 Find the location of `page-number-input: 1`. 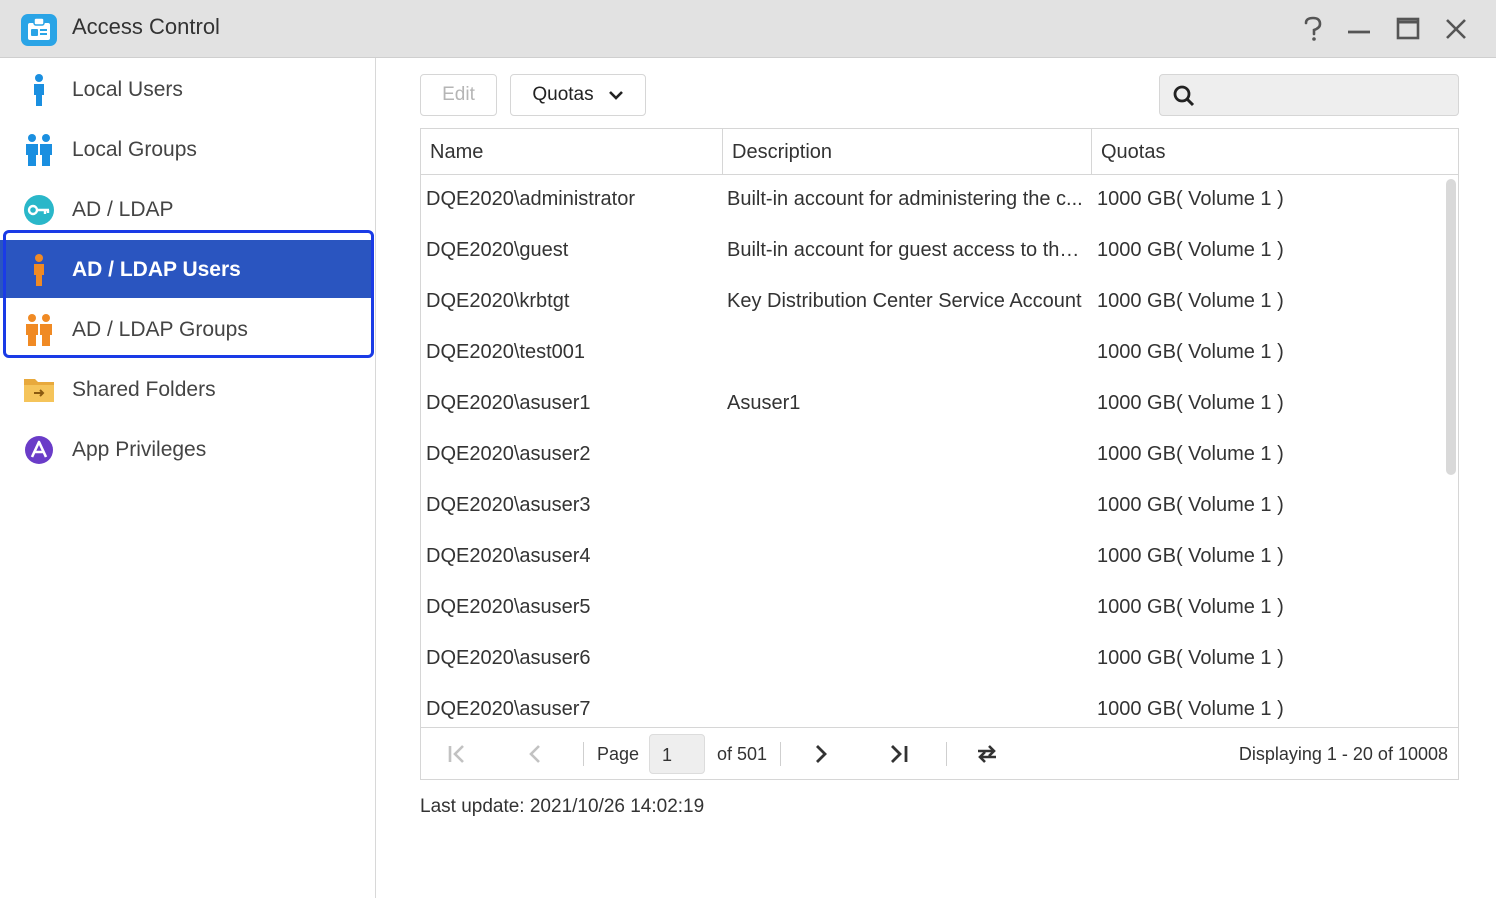

page-number-input: 1 is located at coordinates (677, 754).